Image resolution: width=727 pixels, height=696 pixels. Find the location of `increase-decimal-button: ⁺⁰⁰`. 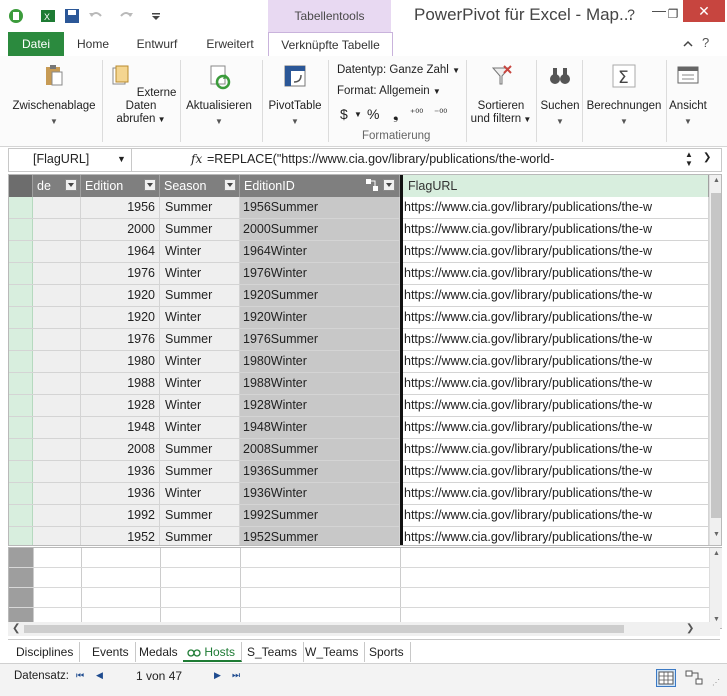

increase-decimal-button: ⁺⁰⁰ is located at coordinates (416, 113).